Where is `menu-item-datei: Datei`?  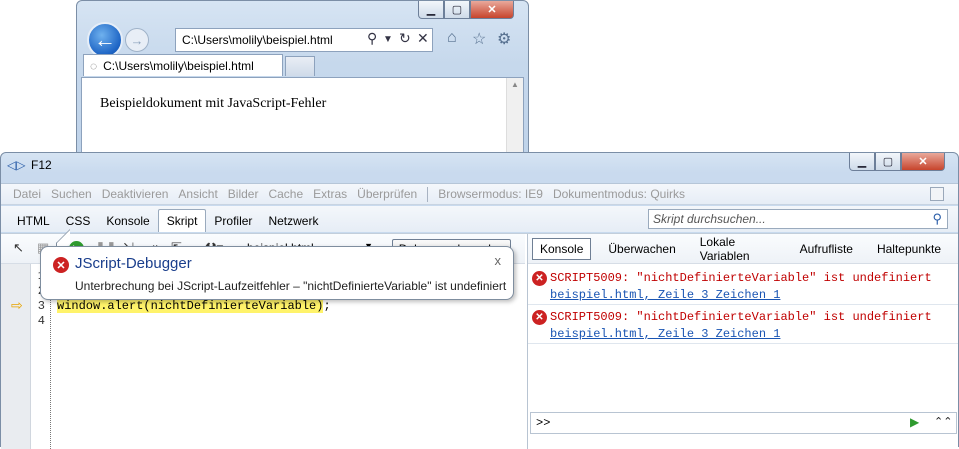
menu-item-datei: Datei is located at coordinates (27, 194).